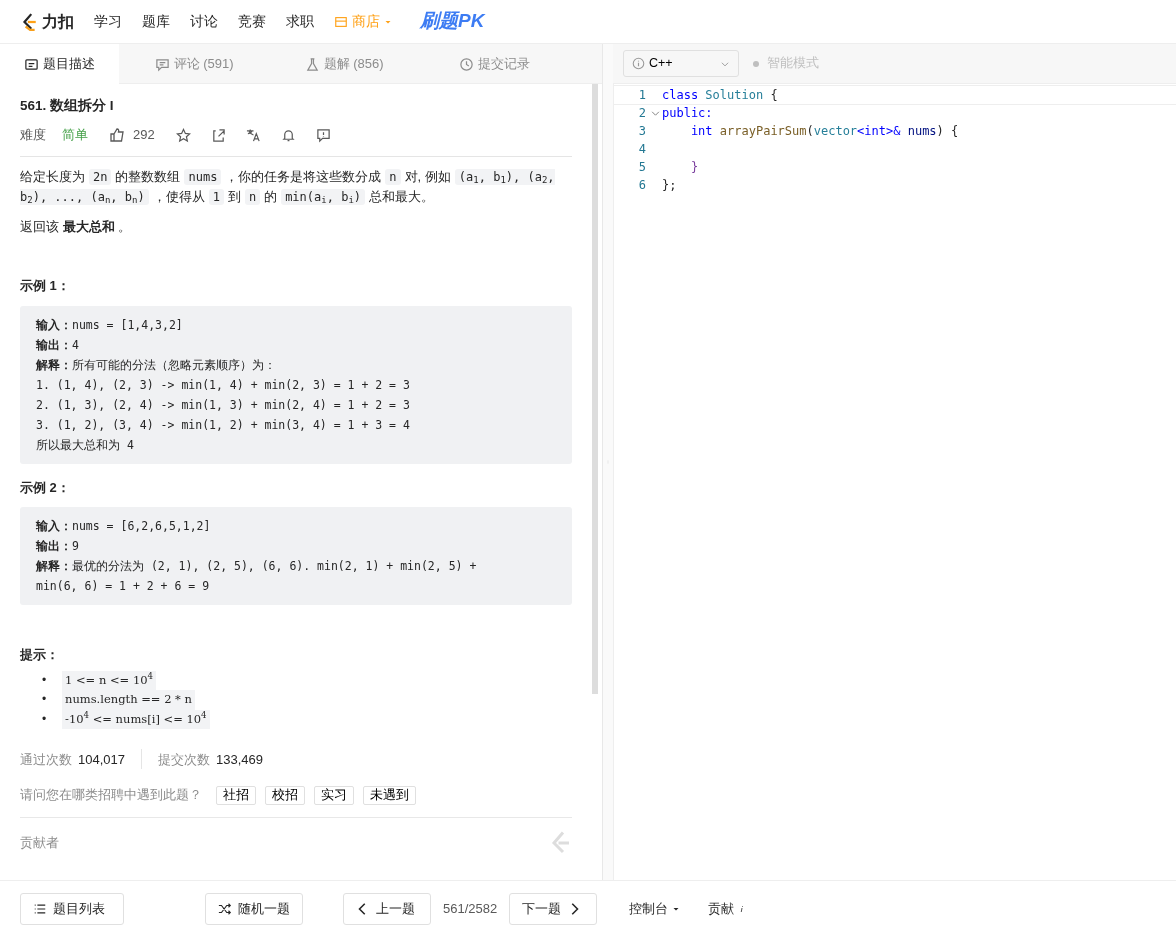 The height and width of the screenshot is (937, 1176). I want to click on share-icon, so click(218, 135).